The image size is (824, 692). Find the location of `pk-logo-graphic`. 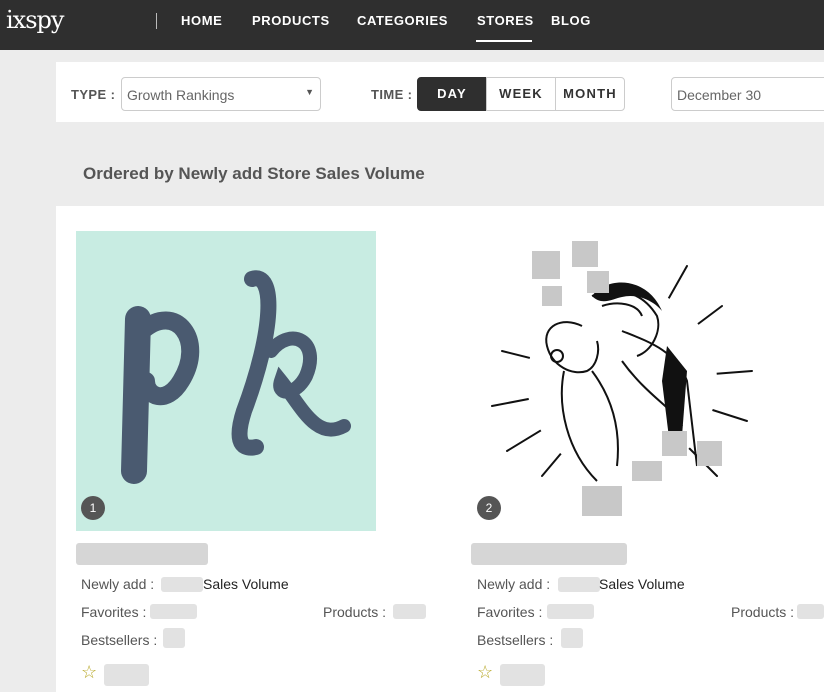

pk-logo-graphic is located at coordinates (236, 377).